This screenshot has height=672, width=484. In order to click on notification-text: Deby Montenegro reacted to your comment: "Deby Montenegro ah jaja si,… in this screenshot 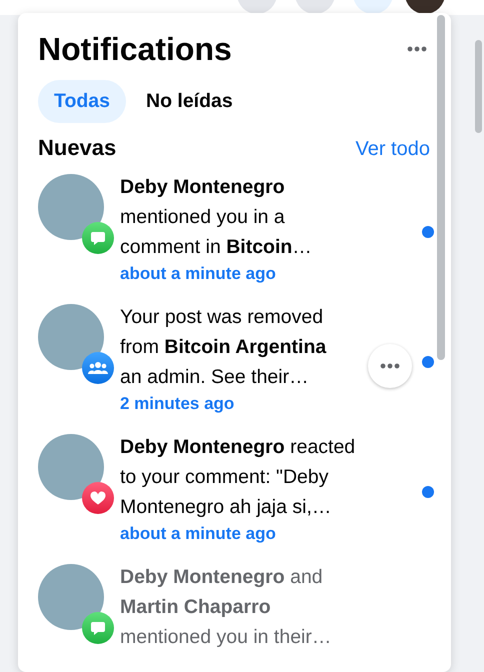, I will do `click(238, 477)`.